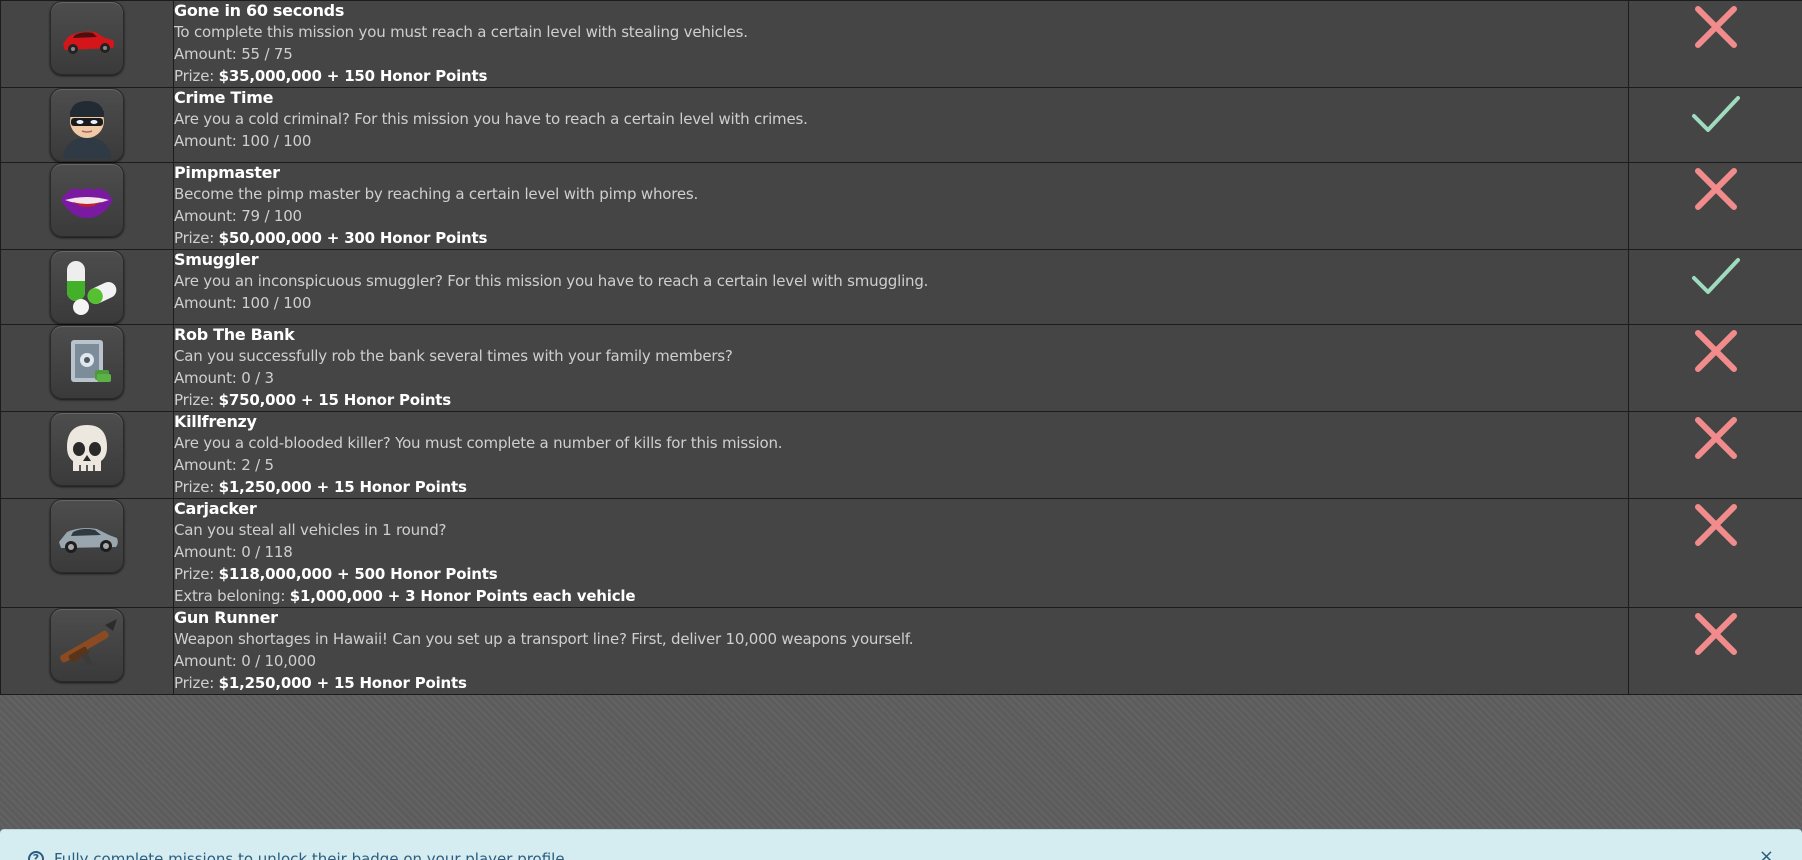 The image size is (1802, 860). What do you see at coordinates (267, 54) in the screenshot?
I see `amount-value: 55 / 75` at bounding box center [267, 54].